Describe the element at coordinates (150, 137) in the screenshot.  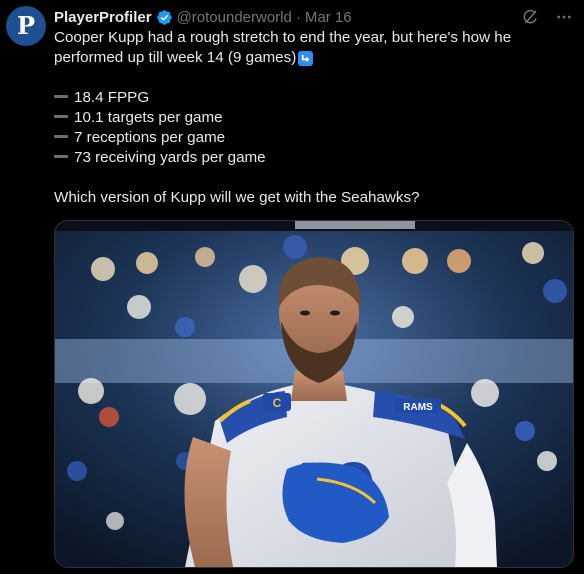
I see `stat-text: 7 receptions per game` at that location.